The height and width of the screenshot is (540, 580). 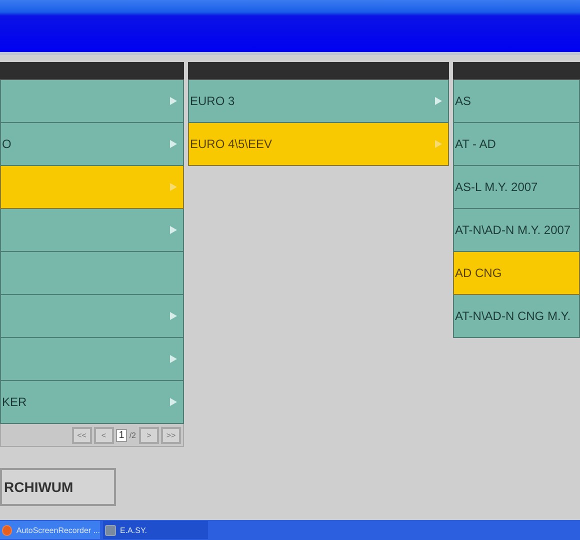 What do you see at coordinates (318, 101) in the screenshot?
I see `list-item: EURO 3` at bounding box center [318, 101].